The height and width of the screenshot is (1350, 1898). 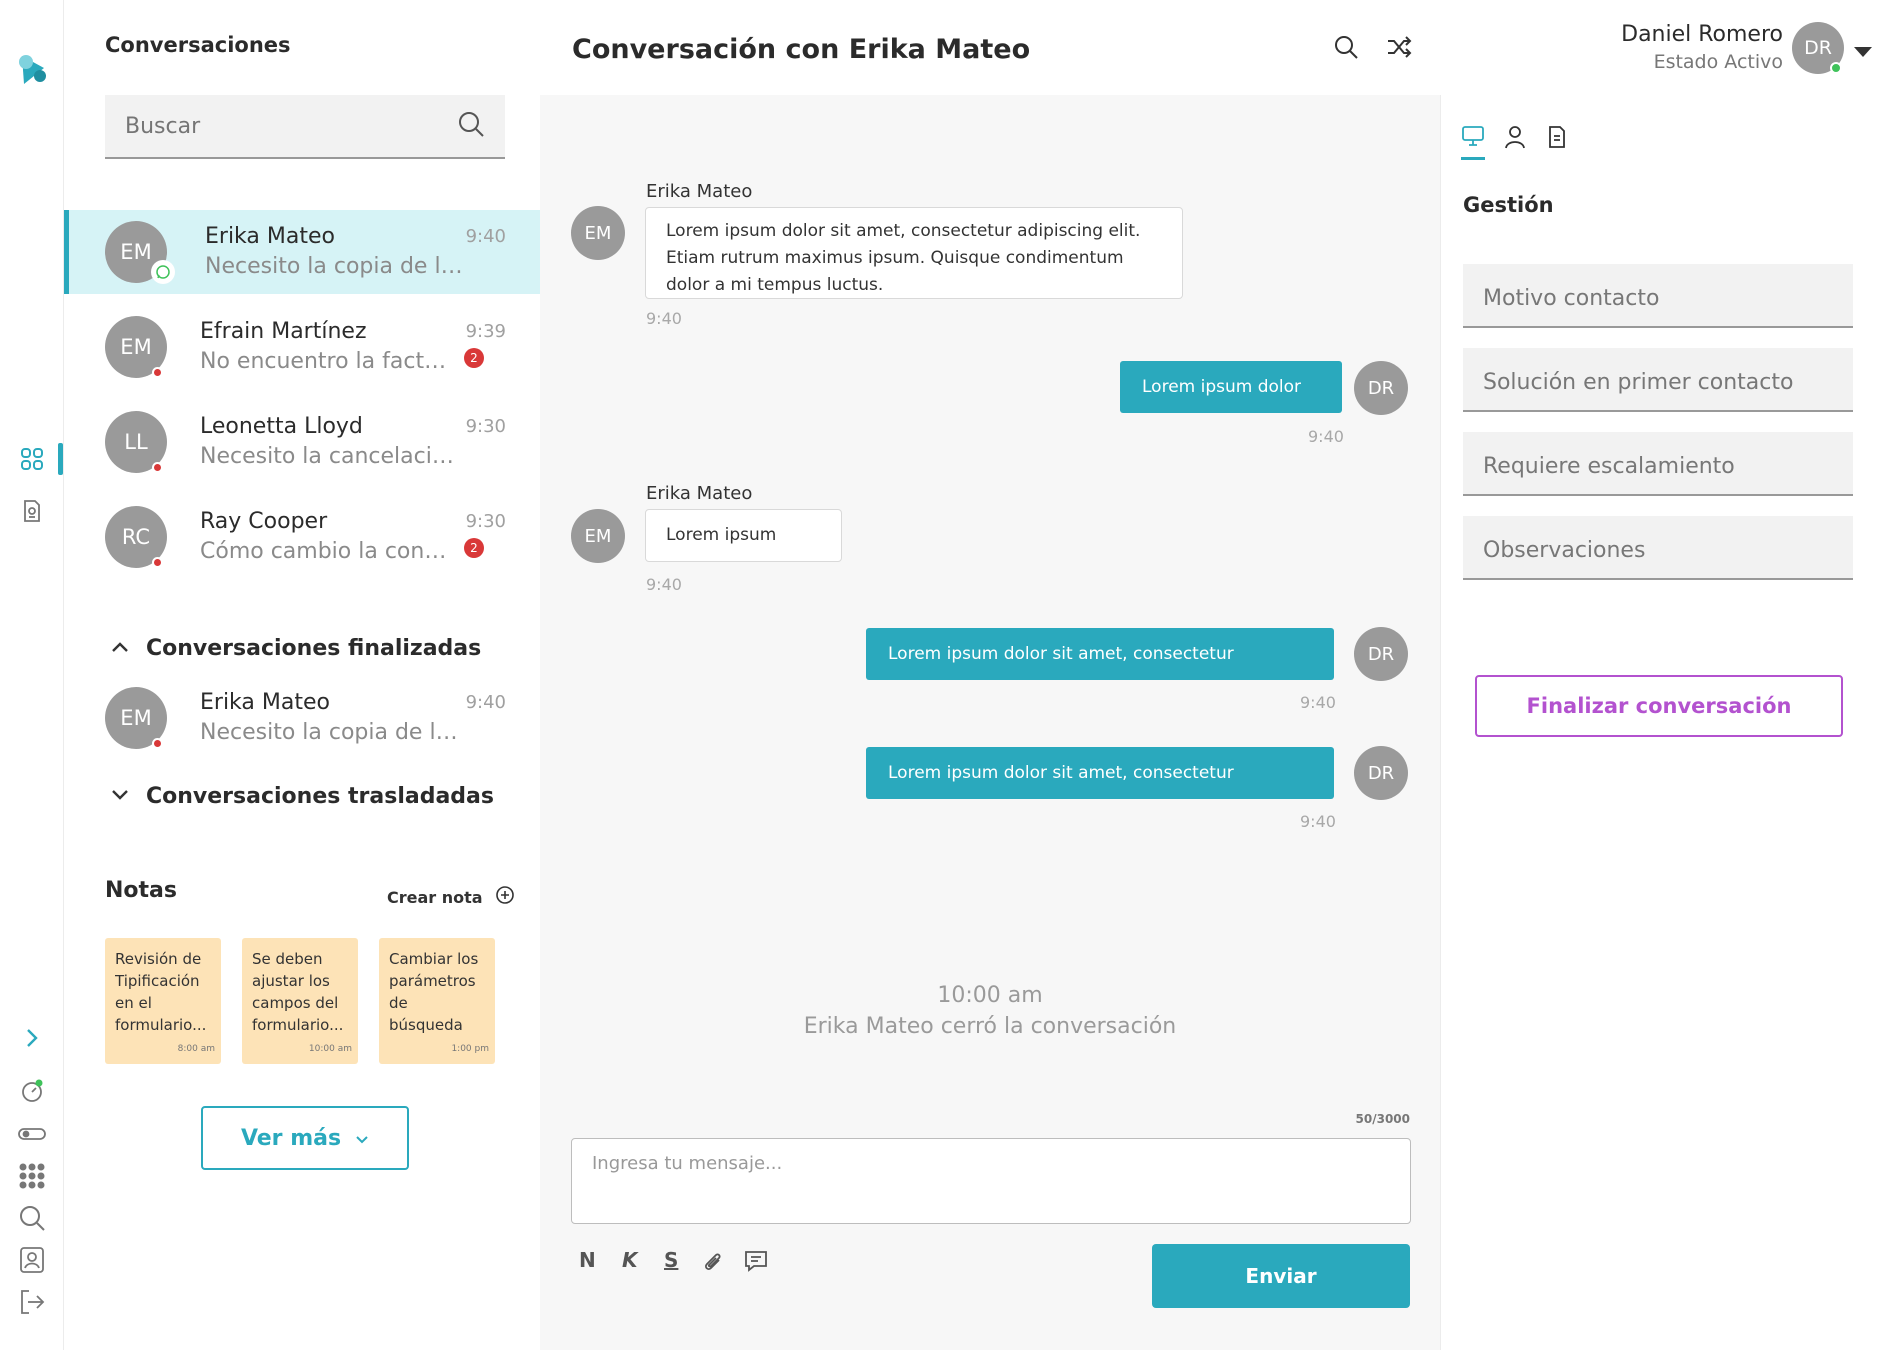 I want to click on transferred-section-toggle: Conversaciones trasladadas, so click(x=302, y=796).